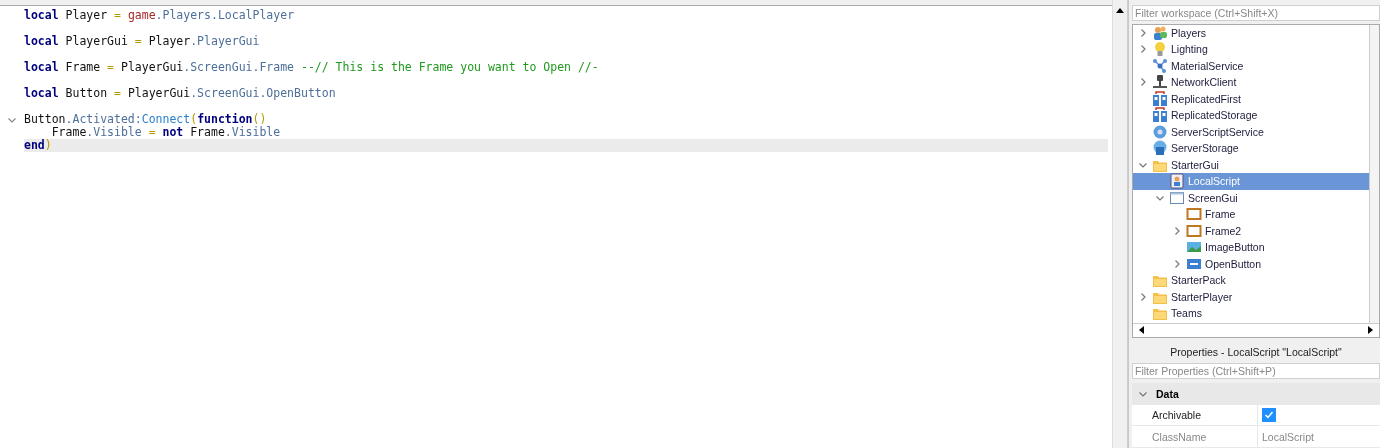 The width and height of the screenshot is (1380, 448). Describe the element at coordinates (180, 93) in the screenshot. I see `code-line: local Button = PlayerGui.ScreenGui.OpenButton` at that location.